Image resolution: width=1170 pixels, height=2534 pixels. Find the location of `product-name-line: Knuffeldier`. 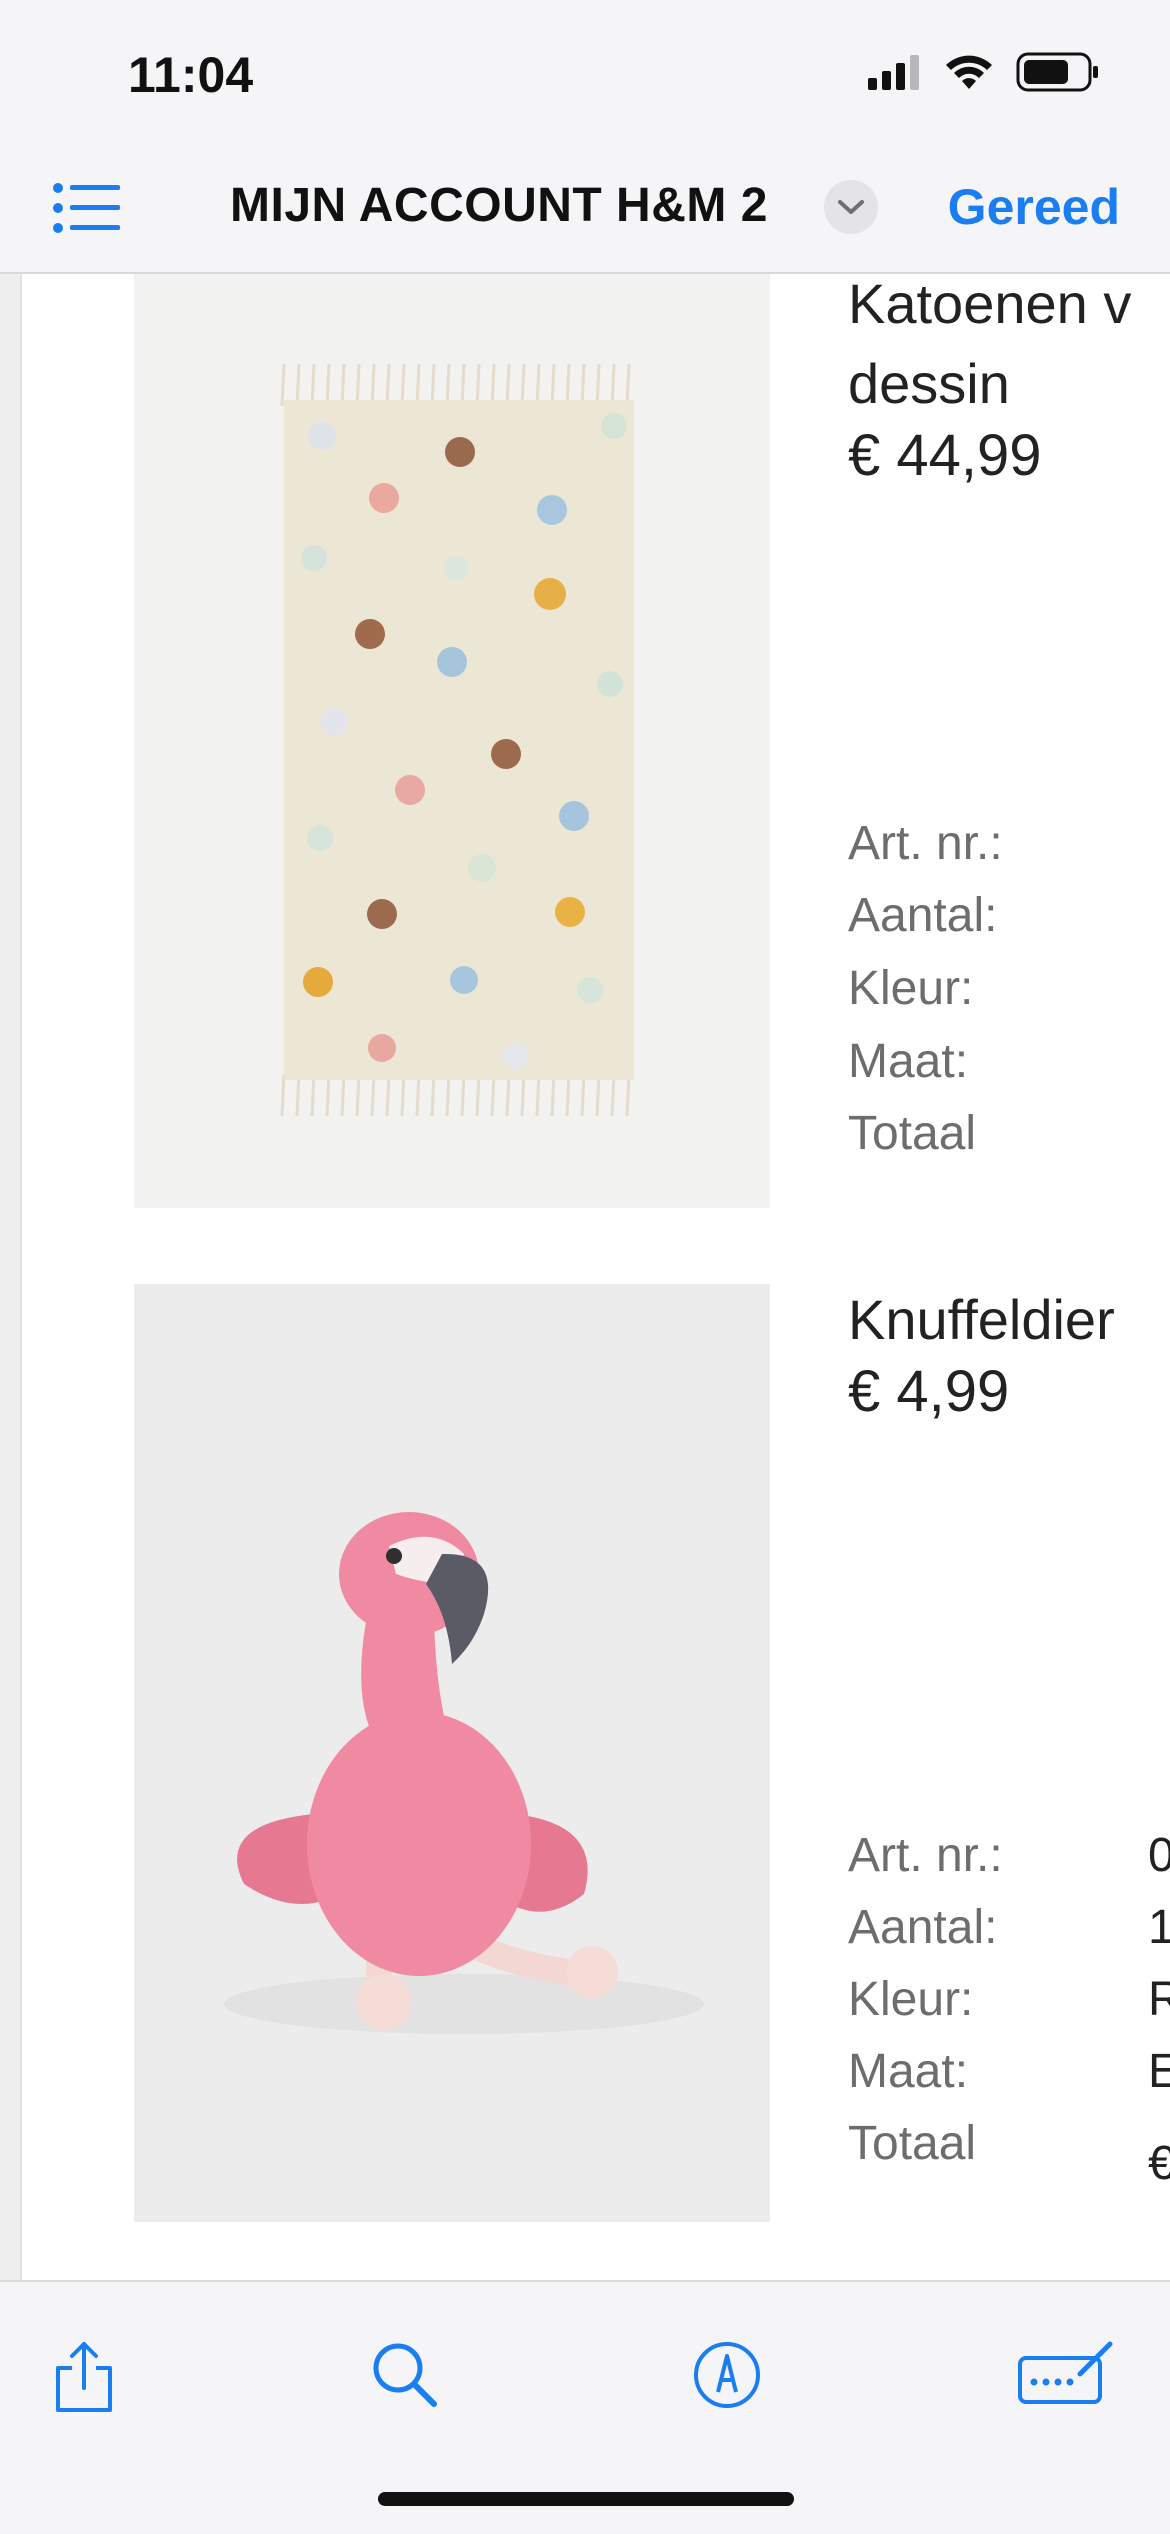

product-name-line: Knuffeldier is located at coordinates (981, 1319).